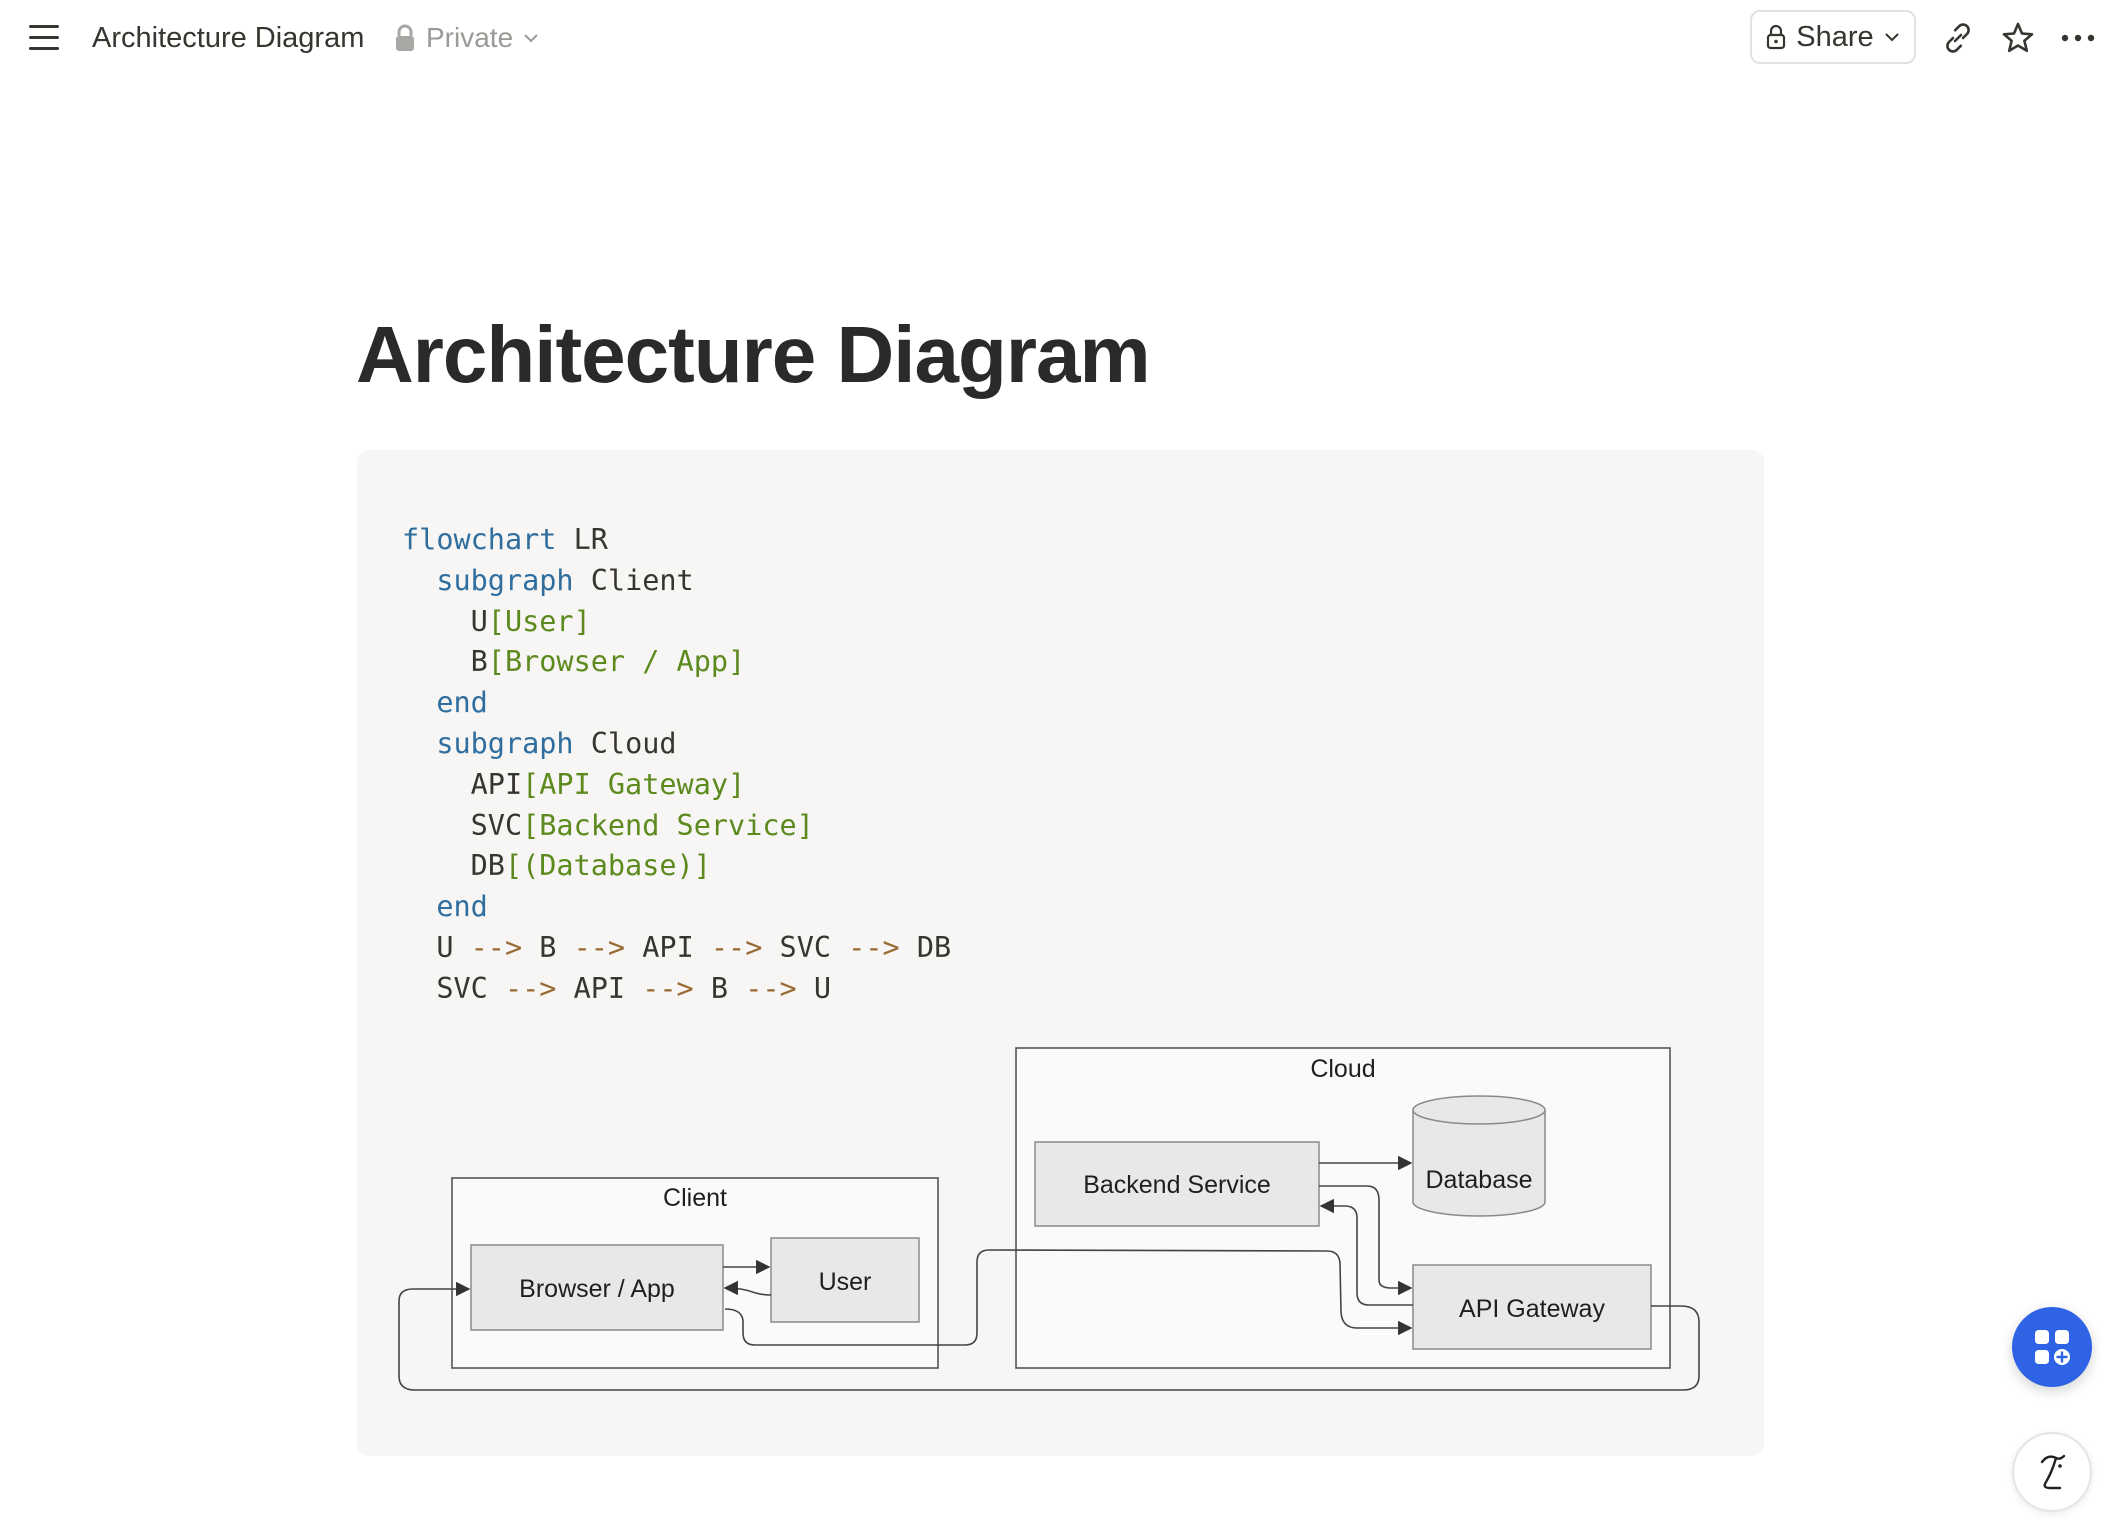 The height and width of the screenshot is (1532, 2120). What do you see at coordinates (1532, 1309) in the screenshot?
I see `node-api-gateway-label: API Gateway` at bounding box center [1532, 1309].